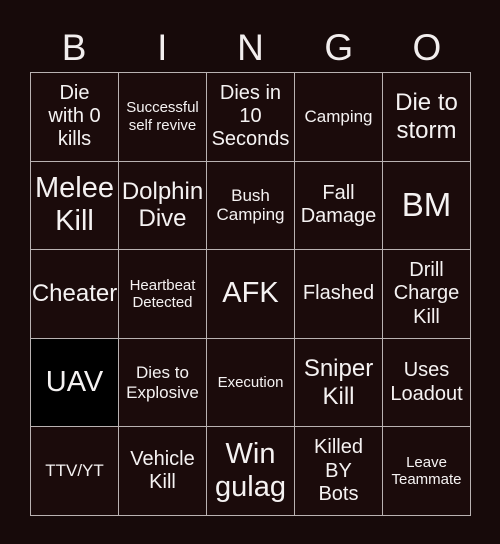  What do you see at coordinates (163, 117) in the screenshot?
I see `bingo-cell: Successful self revive` at bounding box center [163, 117].